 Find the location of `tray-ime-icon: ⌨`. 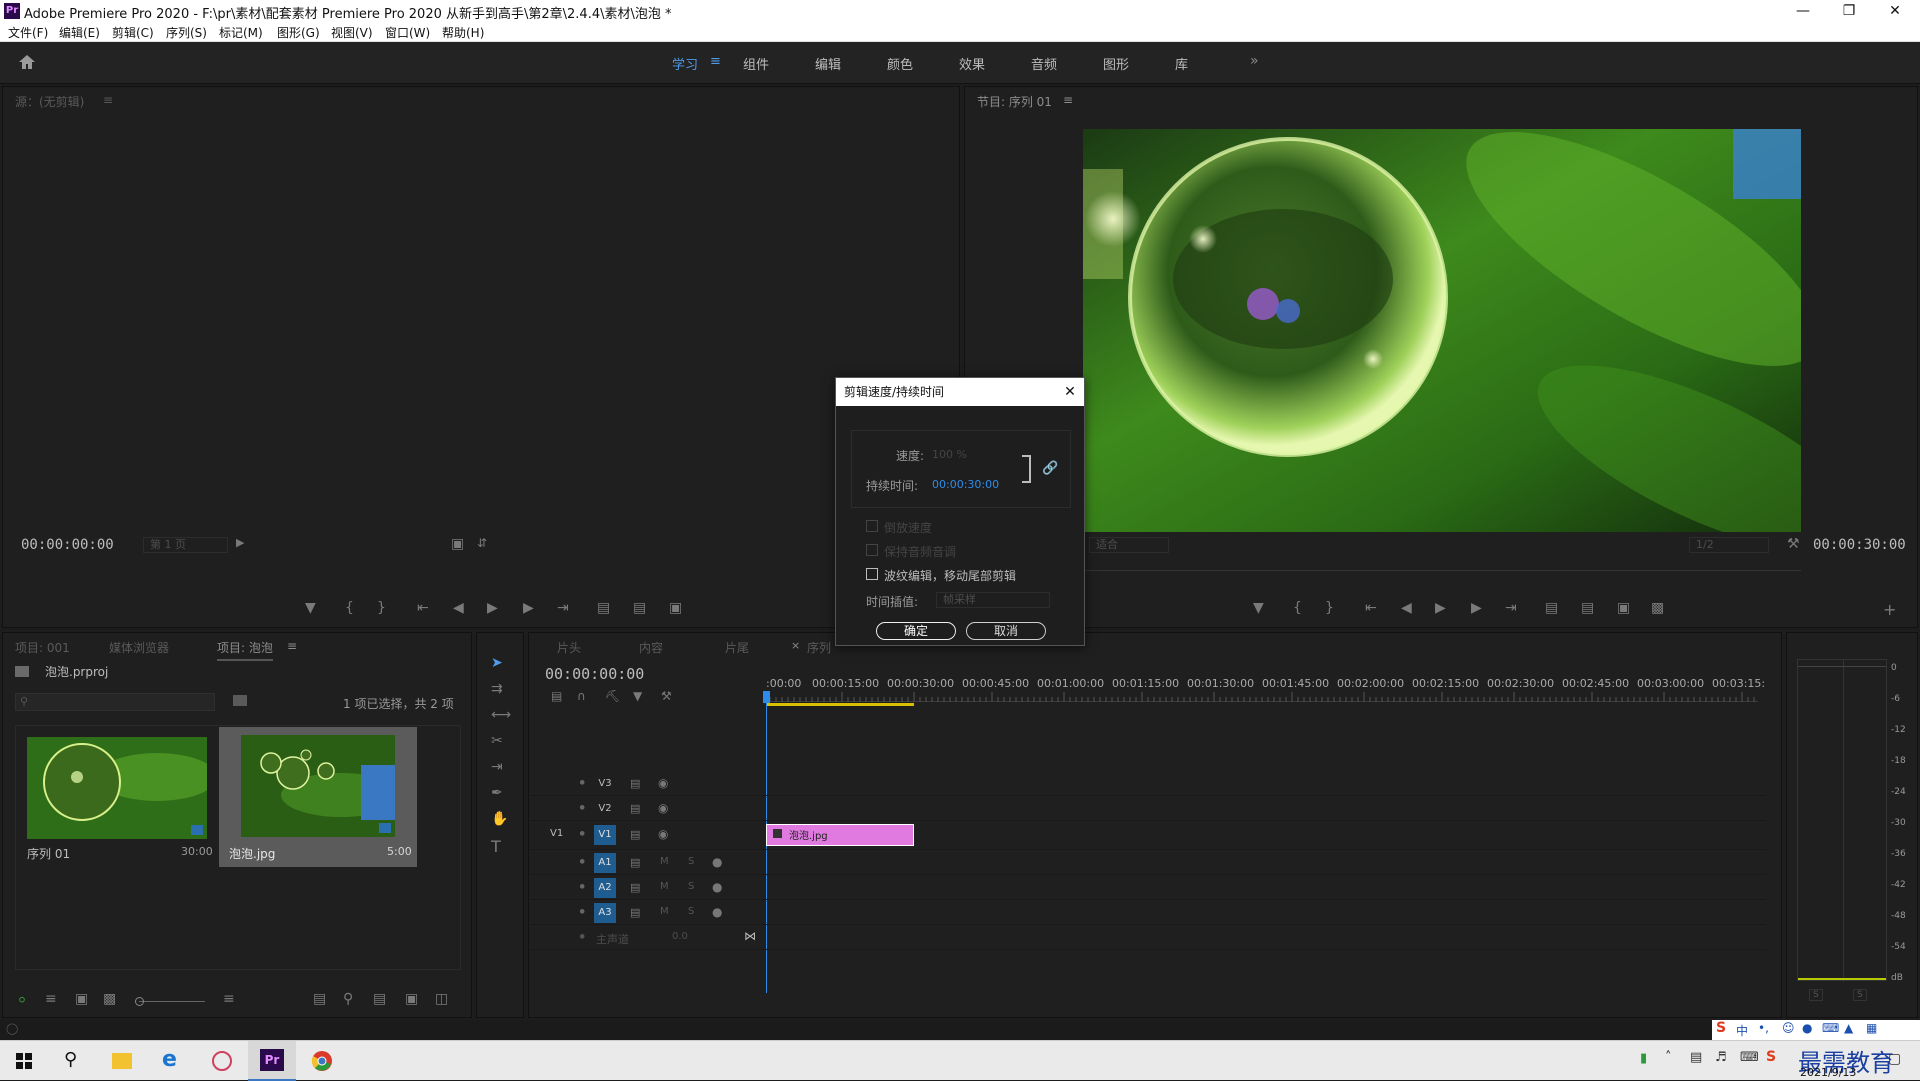

tray-ime-icon: ⌨ is located at coordinates (1749, 1057).